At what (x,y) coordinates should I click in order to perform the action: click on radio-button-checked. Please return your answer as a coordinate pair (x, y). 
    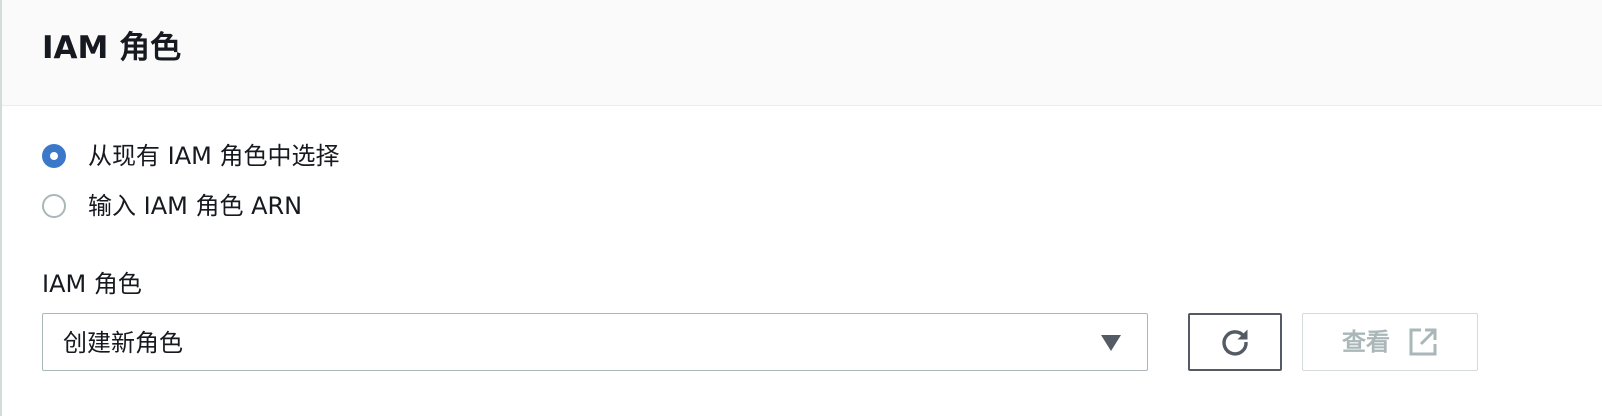
    Looking at the image, I should click on (54, 156).